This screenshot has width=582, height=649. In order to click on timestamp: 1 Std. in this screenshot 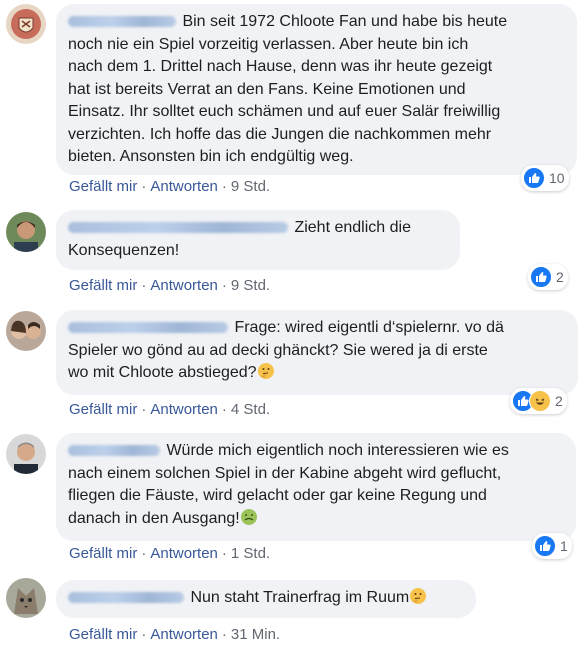, I will do `click(250, 553)`.